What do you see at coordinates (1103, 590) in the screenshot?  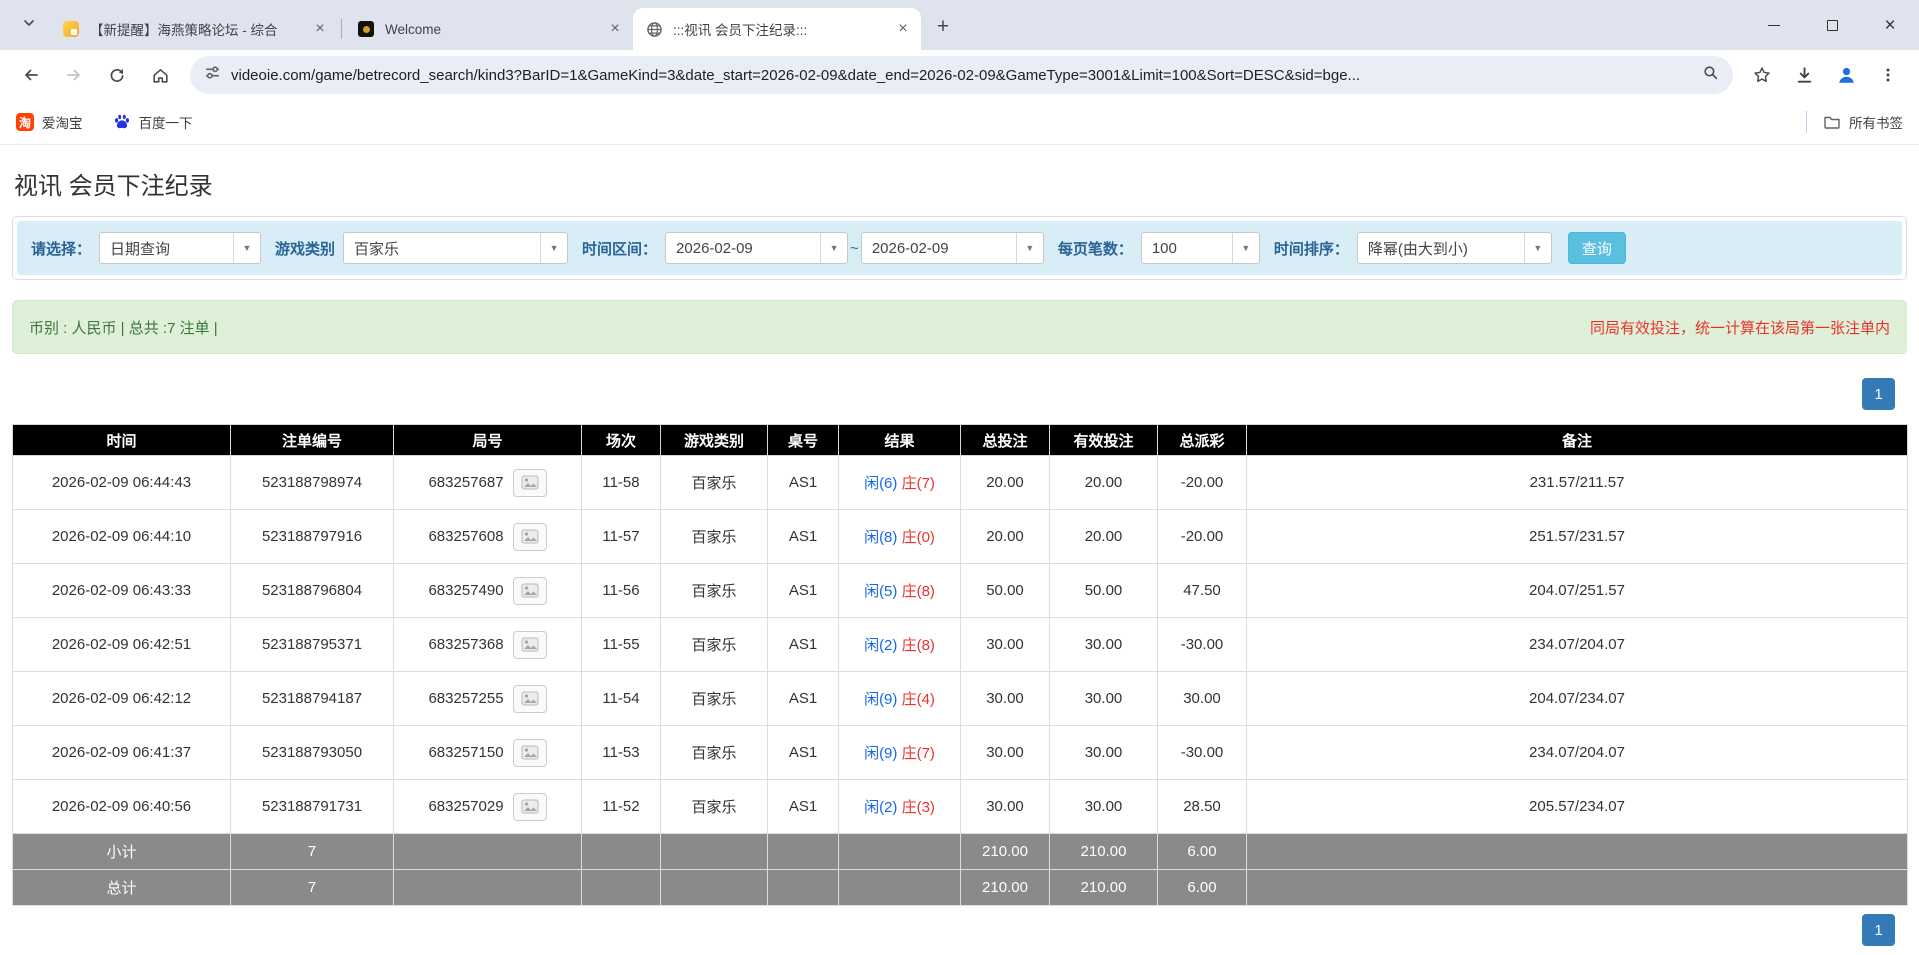 I see `cell-valid-bet: 50.00` at bounding box center [1103, 590].